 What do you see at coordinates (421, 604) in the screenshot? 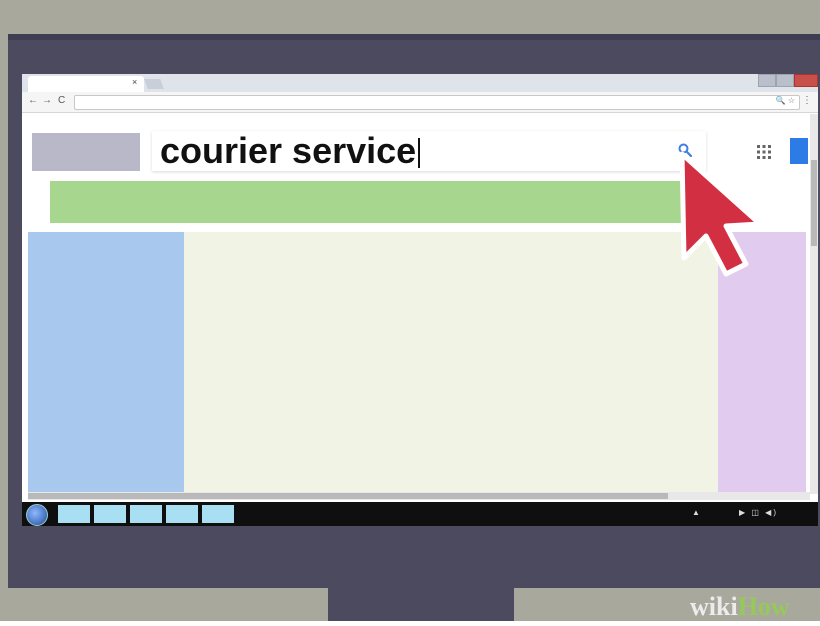
I see `monitor-stand` at bounding box center [421, 604].